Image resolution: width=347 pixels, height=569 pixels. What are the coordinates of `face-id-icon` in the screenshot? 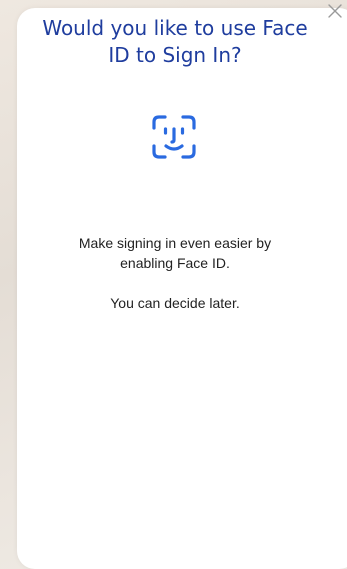 It's located at (174, 137).